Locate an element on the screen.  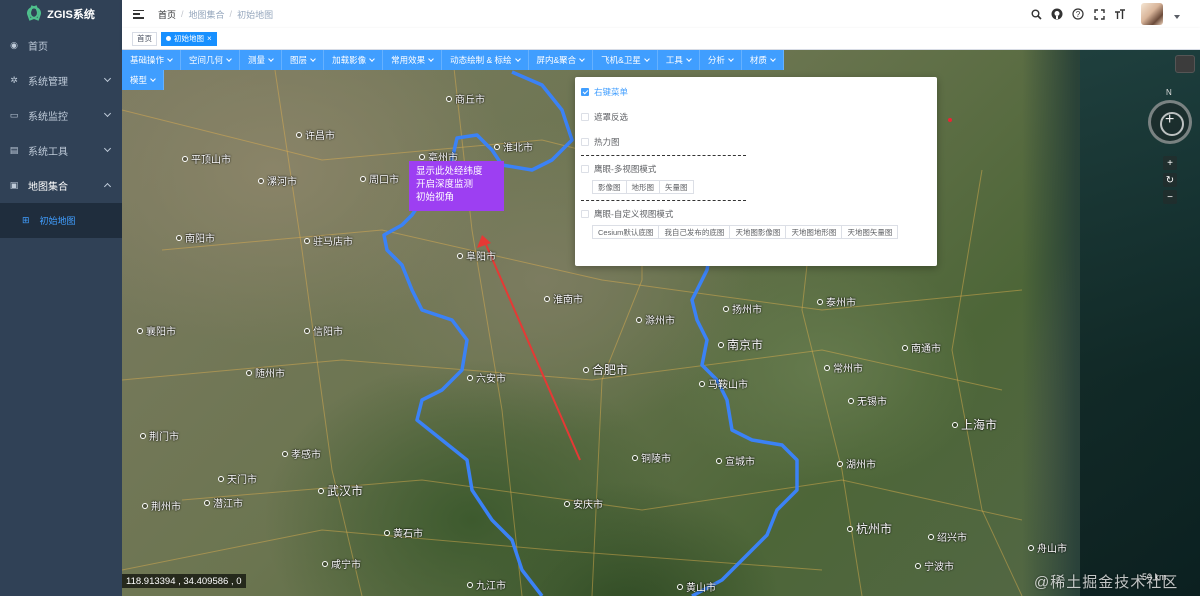
city-label: 漯河市 is located at coordinates (277, 180).